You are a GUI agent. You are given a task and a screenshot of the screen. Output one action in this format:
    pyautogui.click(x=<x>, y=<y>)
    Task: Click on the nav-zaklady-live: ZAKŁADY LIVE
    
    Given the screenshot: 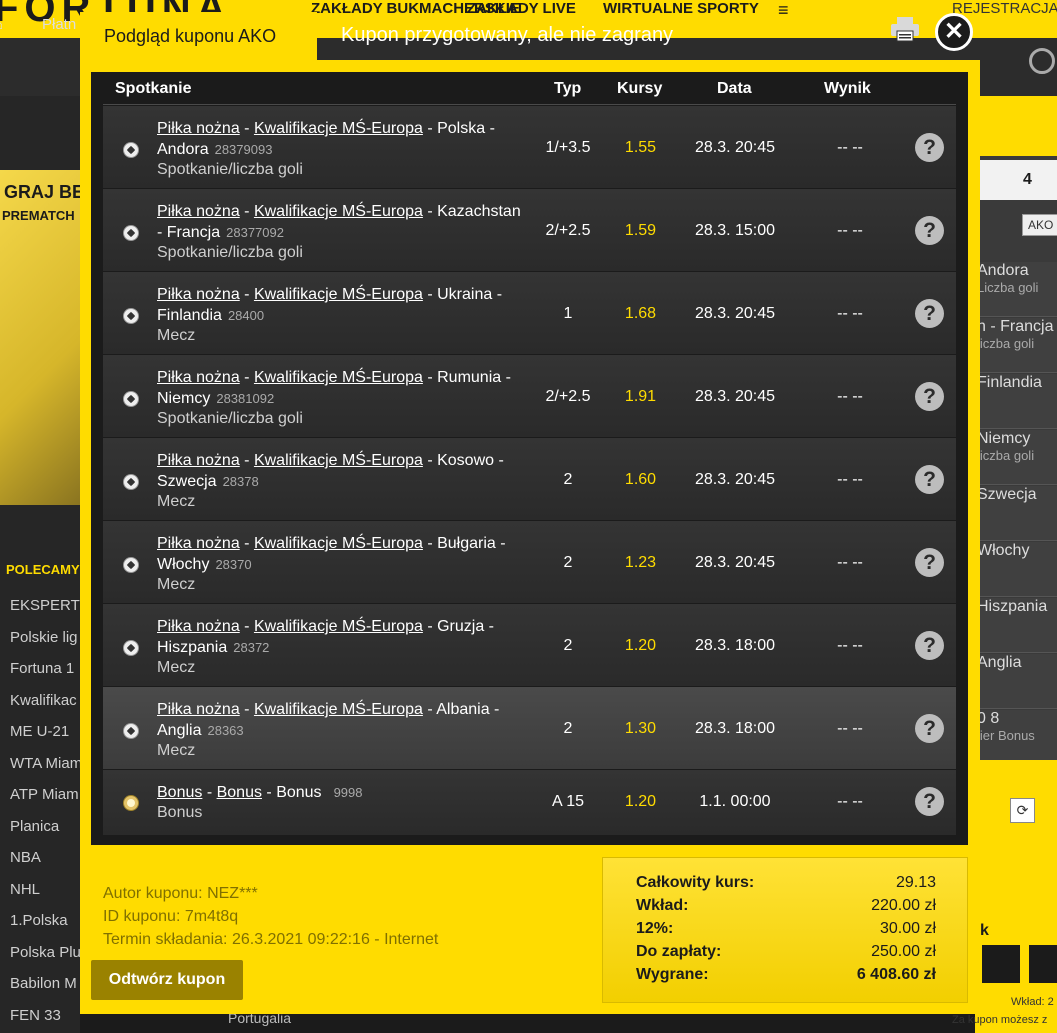 What is the action you would take?
    pyautogui.click(x=521, y=8)
    